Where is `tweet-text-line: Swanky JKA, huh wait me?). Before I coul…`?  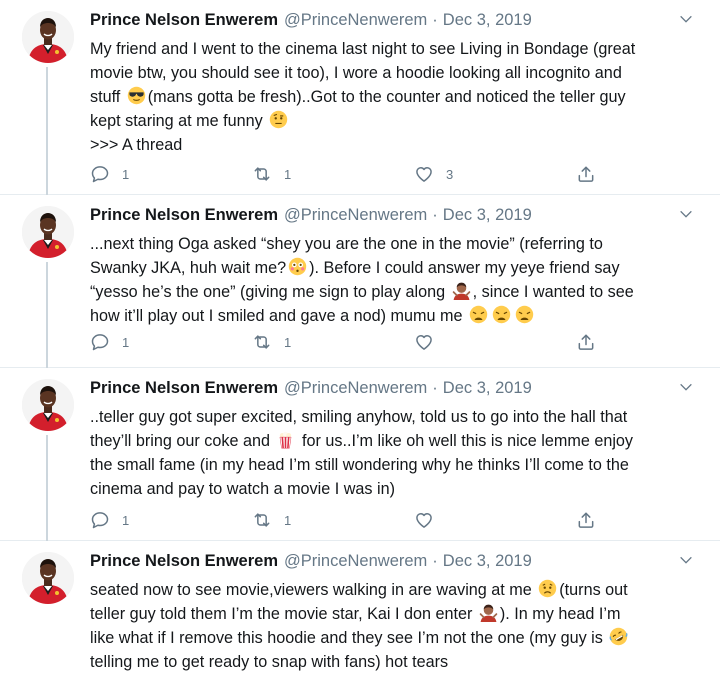 tweet-text-line: Swanky JKA, huh wait me?). Before I coul… is located at coordinates (400, 268).